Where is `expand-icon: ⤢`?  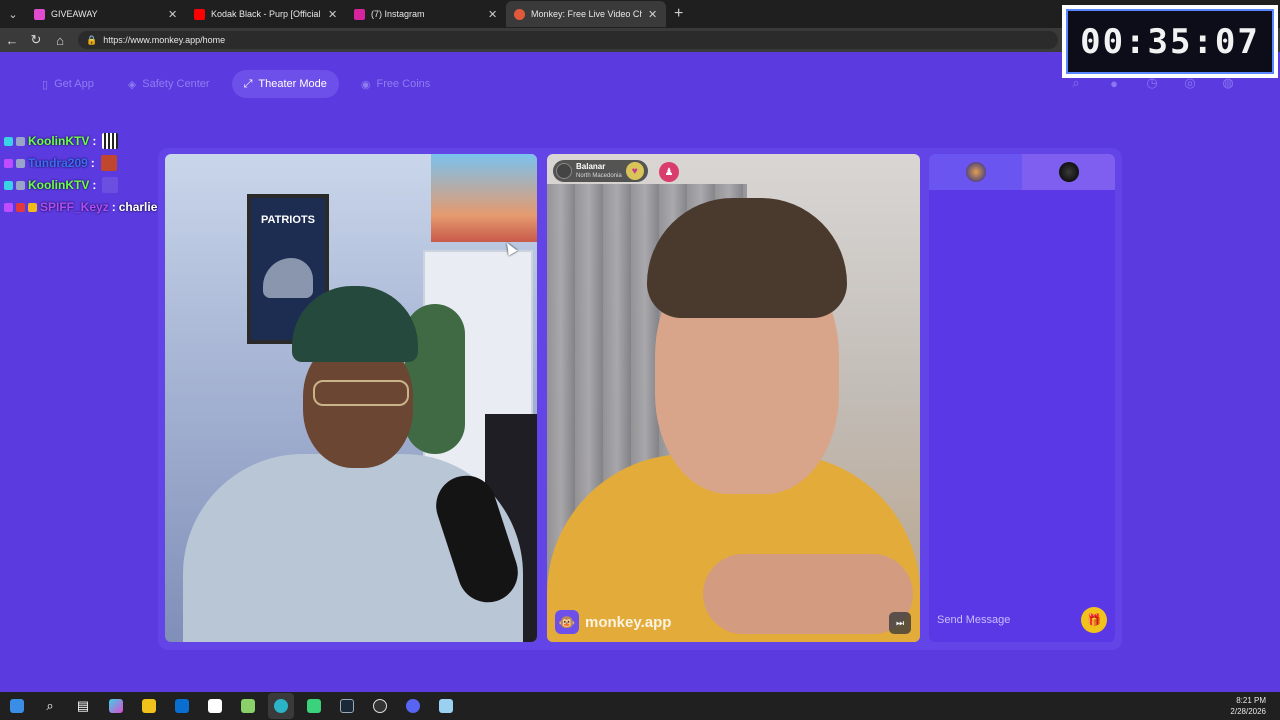 expand-icon: ⤢ is located at coordinates (248, 83).